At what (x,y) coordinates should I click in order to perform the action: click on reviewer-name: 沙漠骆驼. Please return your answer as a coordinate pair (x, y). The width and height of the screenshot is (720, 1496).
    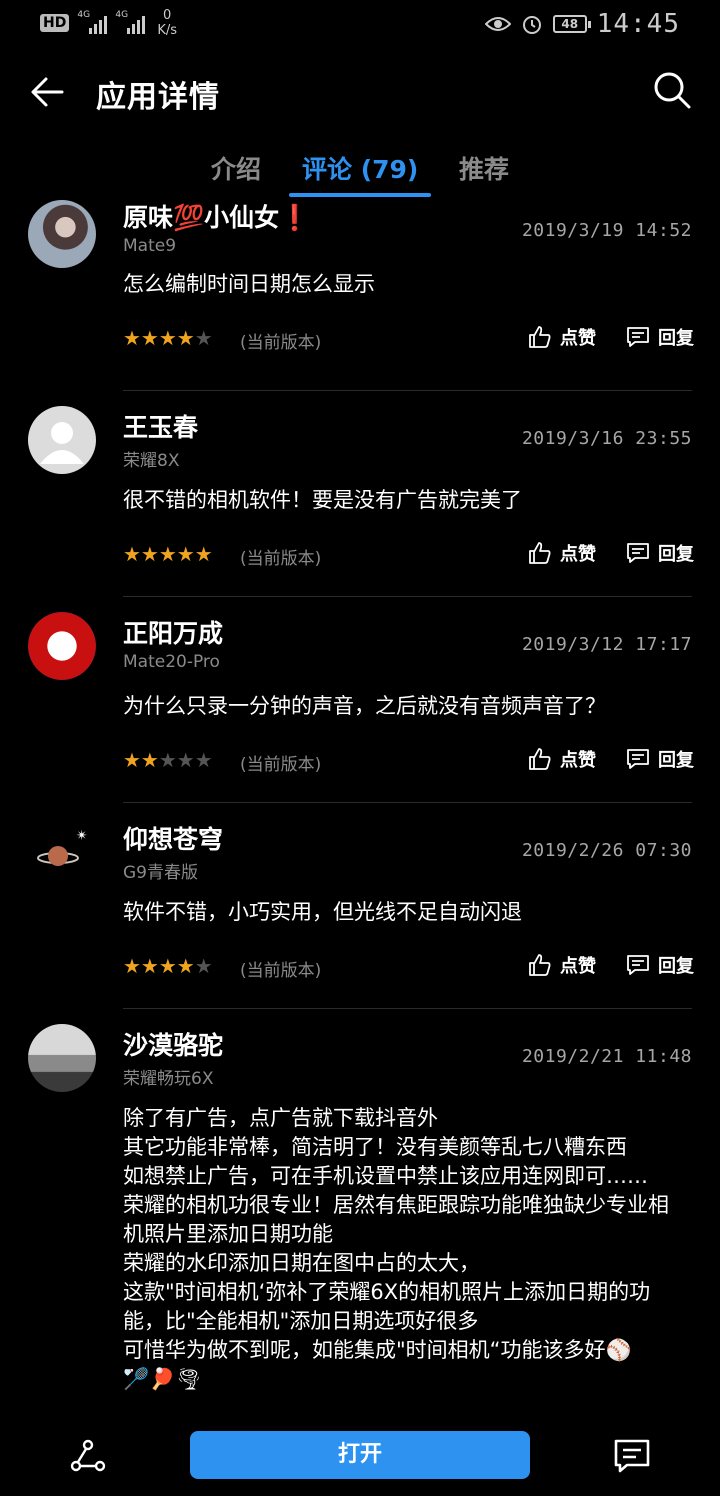
    Looking at the image, I should click on (173, 1044).